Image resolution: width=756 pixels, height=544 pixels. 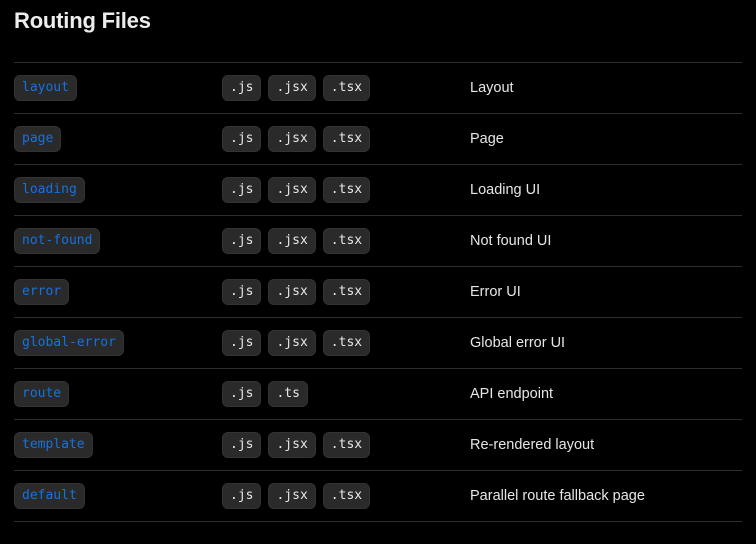 I want to click on filename-chip: template, so click(x=53, y=445).